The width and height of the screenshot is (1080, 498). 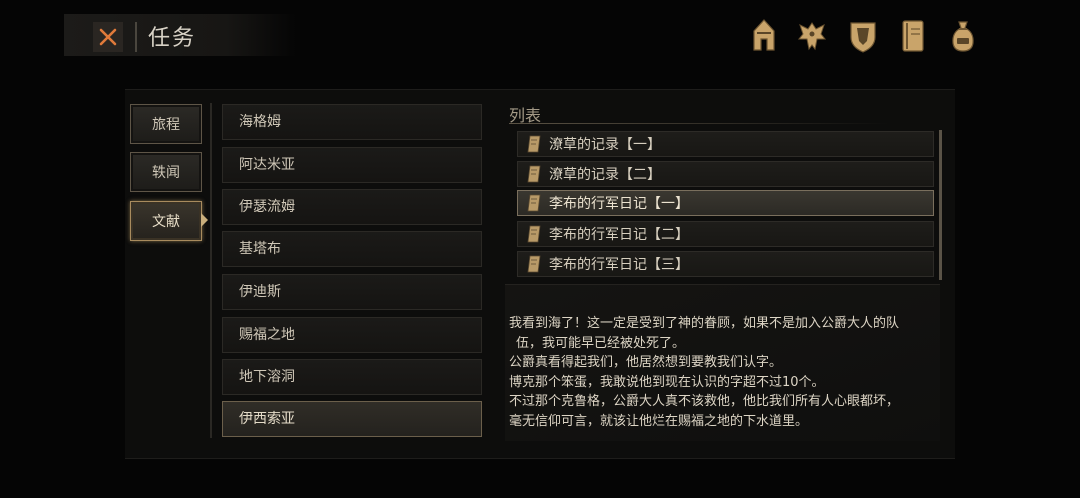 I want to click on tab-anecdotes: 轶闻, so click(x=166, y=172).